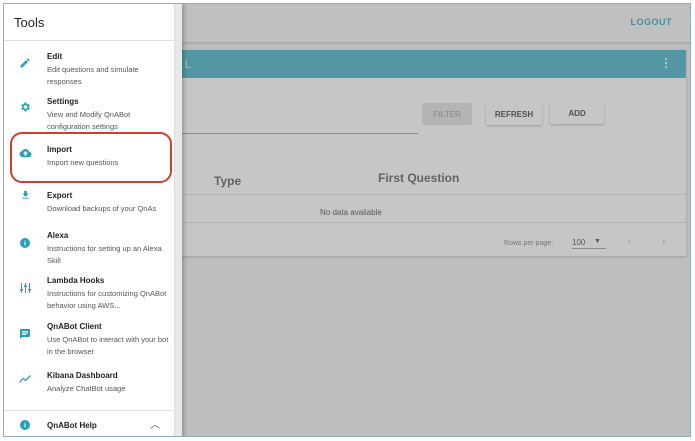 Image resolution: width=695 pixels, height=441 pixels. What do you see at coordinates (25, 379) in the screenshot?
I see `trend-icon` at bounding box center [25, 379].